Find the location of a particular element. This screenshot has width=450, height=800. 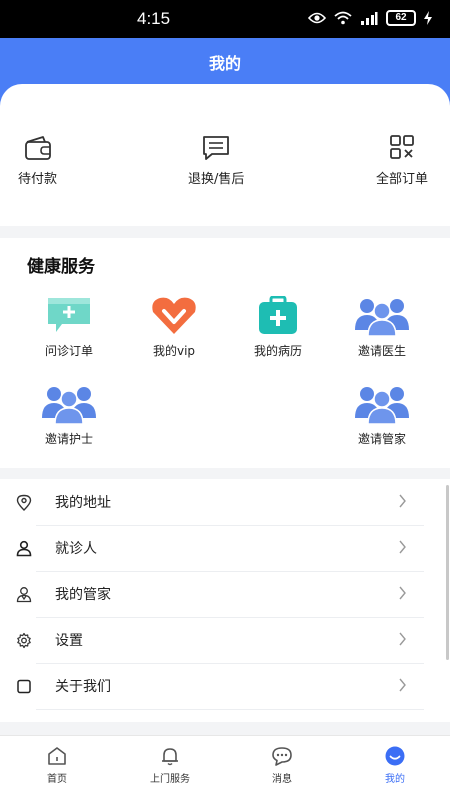

chat-icon is located at coordinates (216, 148).